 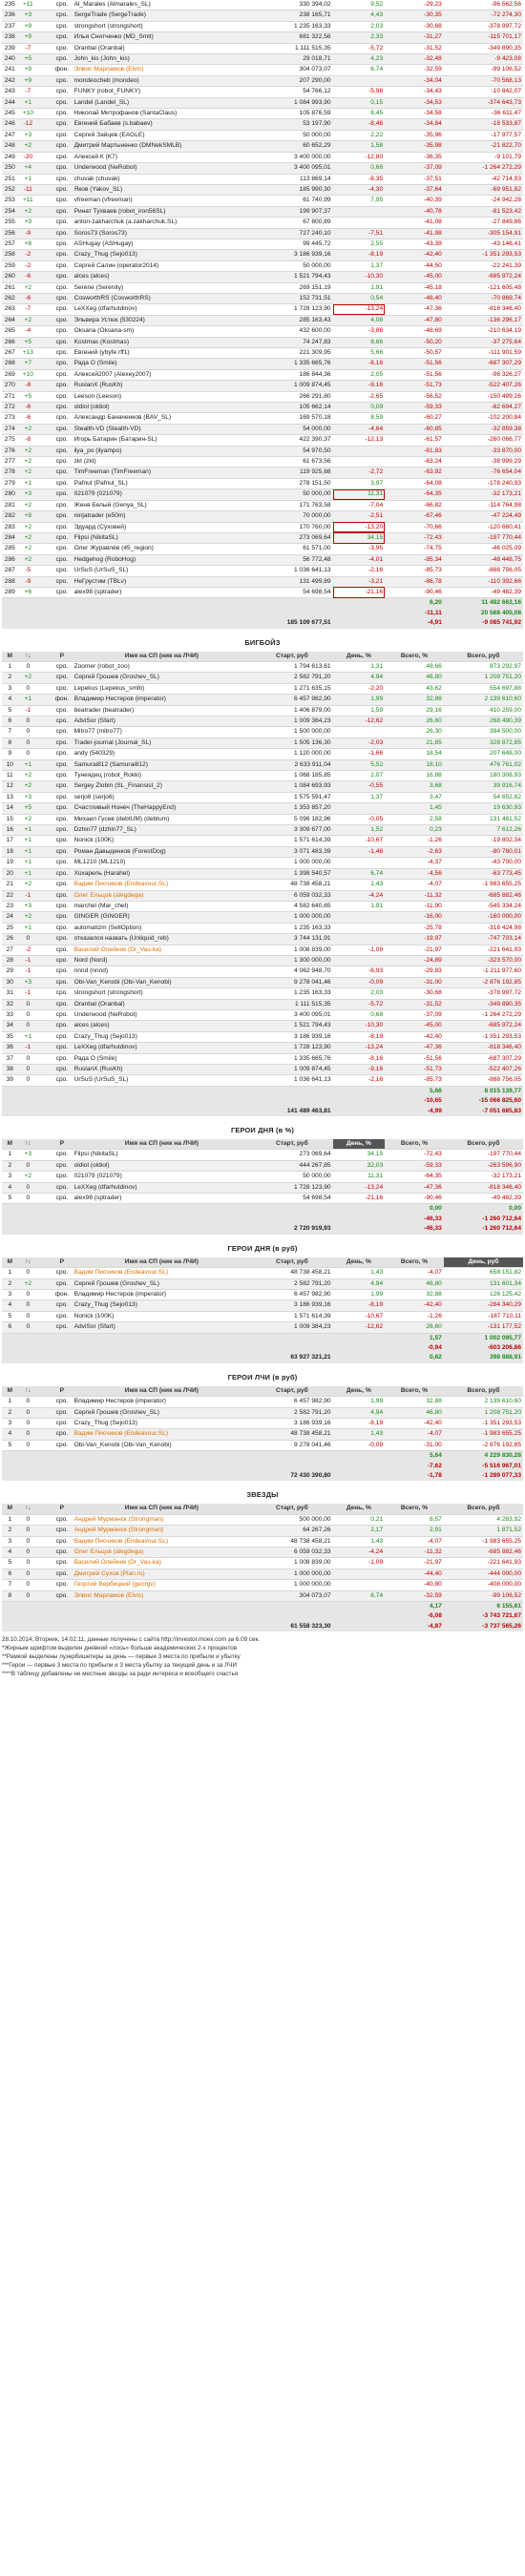 What do you see at coordinates (162, 863) in the screenshot?
I see `participant-name: ML1210 (ML1210)` at bounding box center [162, 863].